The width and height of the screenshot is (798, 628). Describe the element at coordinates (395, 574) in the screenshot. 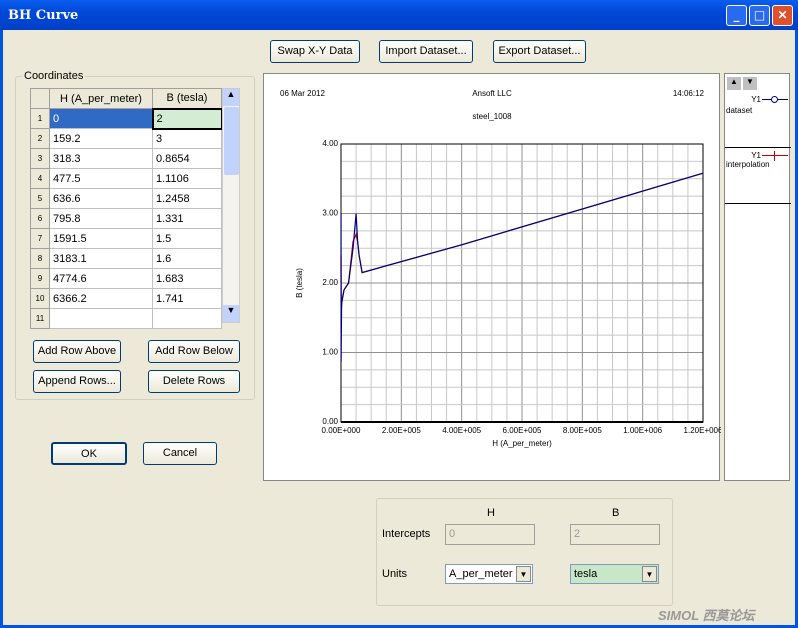

I see `units-label: Units` at that location.